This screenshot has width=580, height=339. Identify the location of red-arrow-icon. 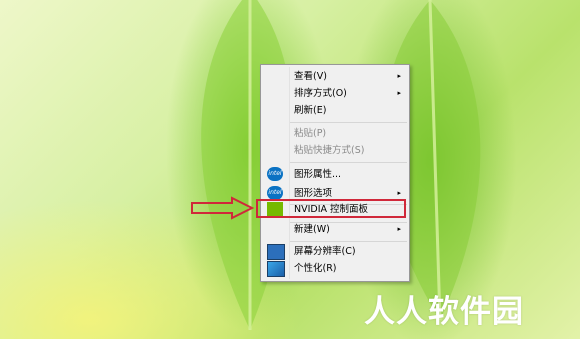
(223, 208).